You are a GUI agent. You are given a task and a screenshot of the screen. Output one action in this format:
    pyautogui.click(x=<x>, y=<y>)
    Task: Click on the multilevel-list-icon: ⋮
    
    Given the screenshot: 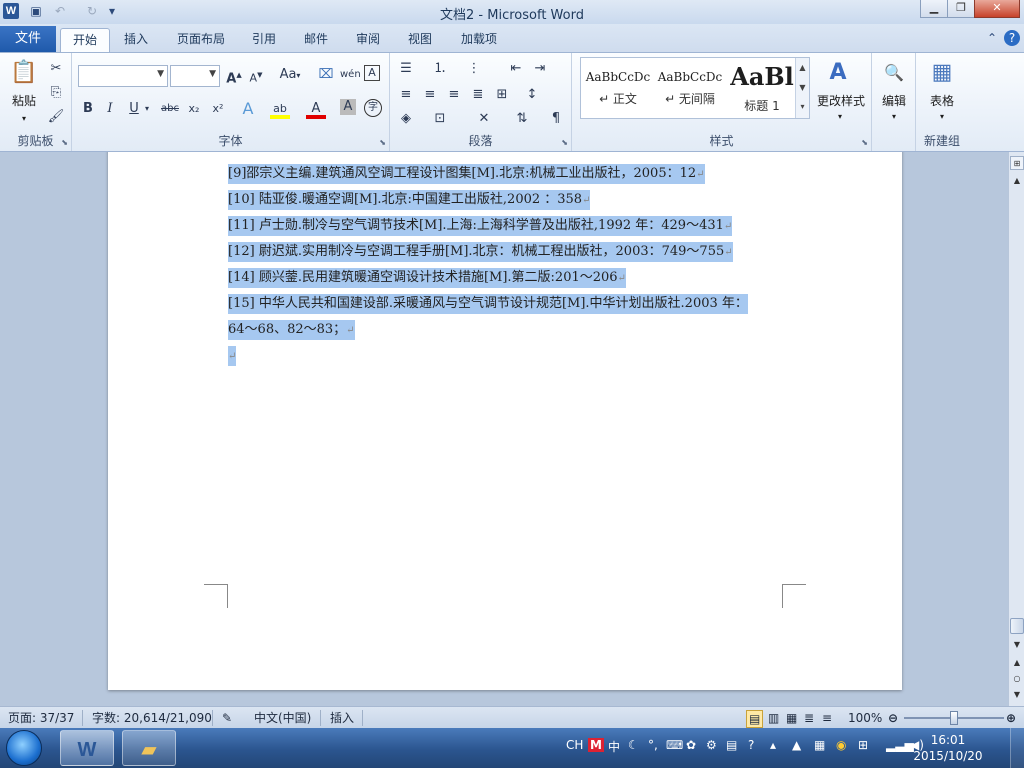 What is the action you would take?
    pyautogui.click(x=474, y=69)
    